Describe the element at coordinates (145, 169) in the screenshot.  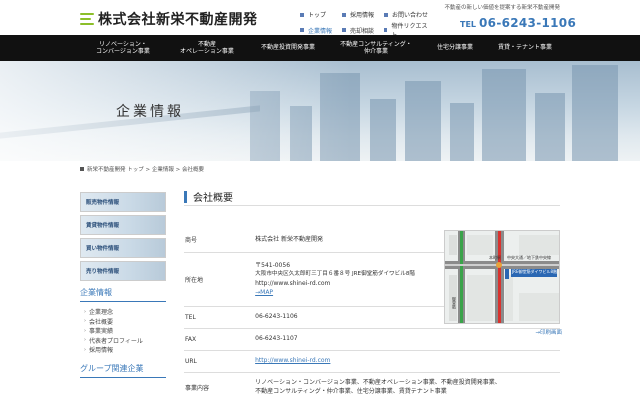
I see `breadcrumb-text: 新栄不動産開発 トップ > 企業情報 > 会社概要` at that location.